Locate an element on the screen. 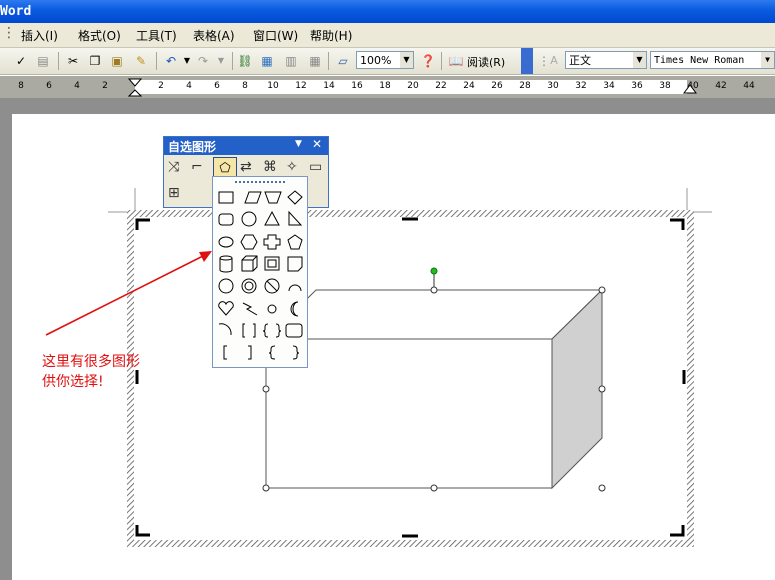 This screenshot has width=775, height=580. smiley-face-shape is located at coordinates (226, 286).